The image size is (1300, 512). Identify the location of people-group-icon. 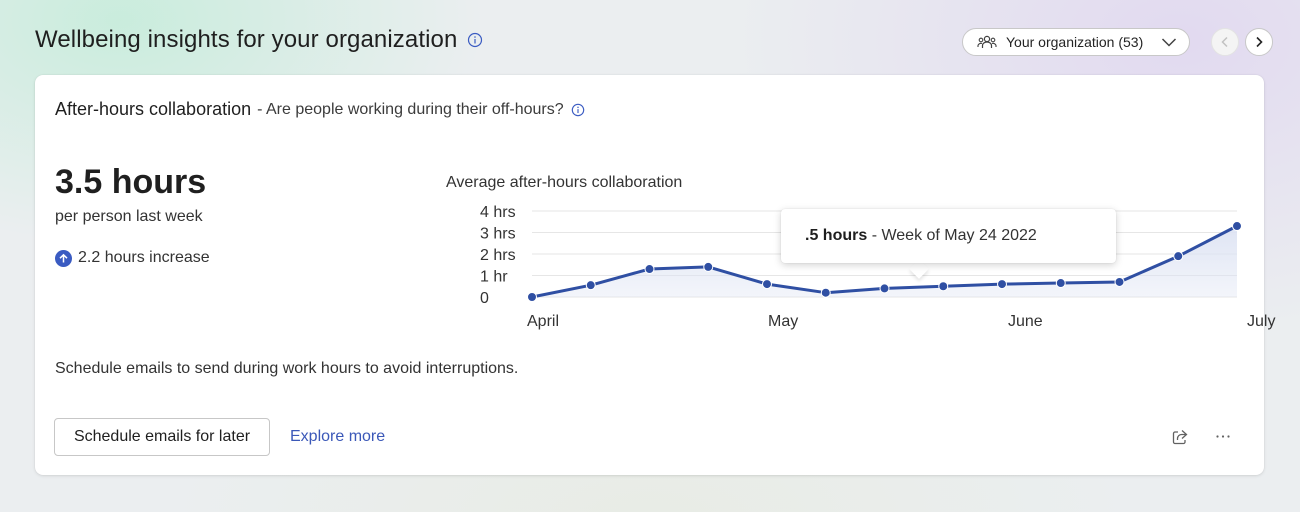
(987, 42).